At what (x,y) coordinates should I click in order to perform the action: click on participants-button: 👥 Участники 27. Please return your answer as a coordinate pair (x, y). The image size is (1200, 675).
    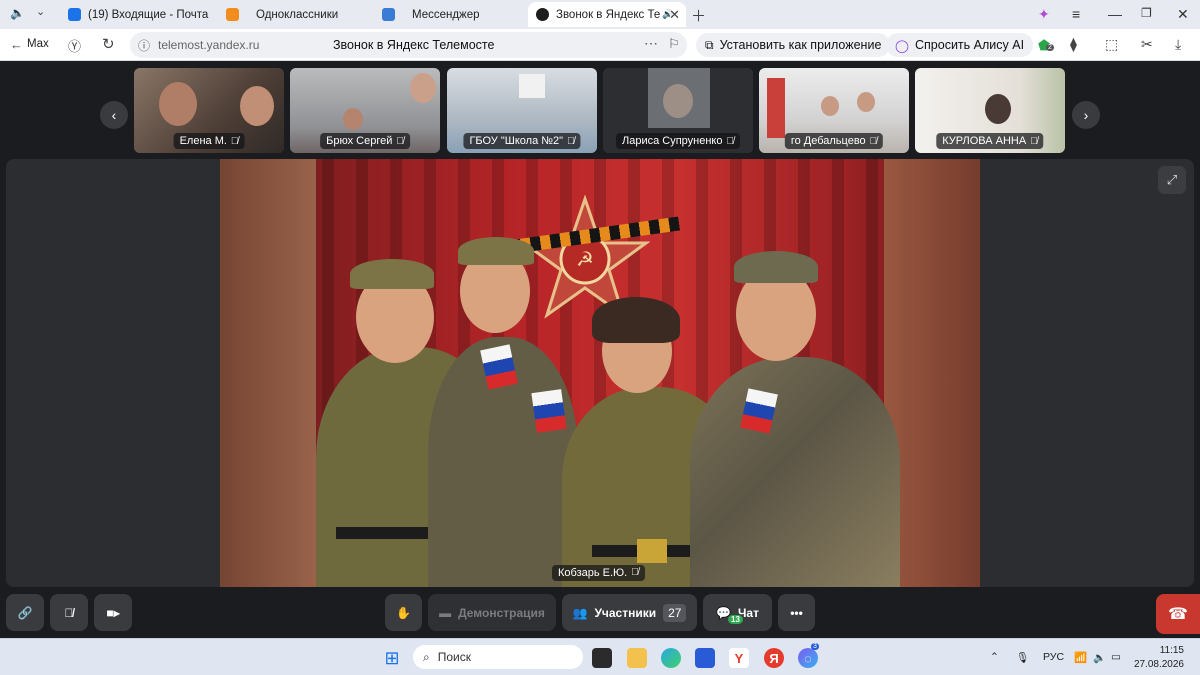
    Looking at the image, I should click on (629, 612).